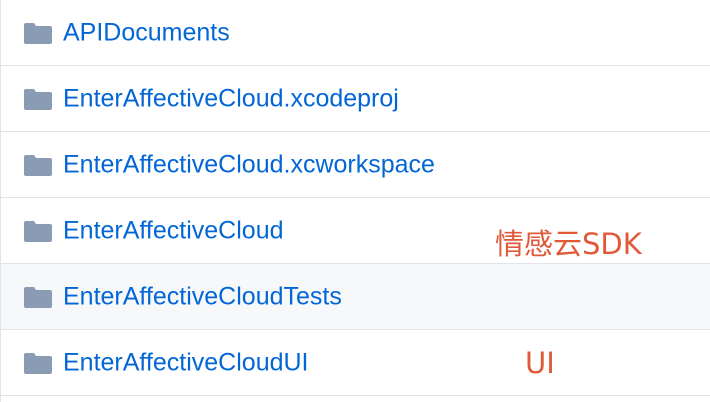 Image resolution: width=710 pixels, height=402 pixels. Describe the element at coordinates (186, 362) in the screenshot. I see `file-link: EnterAffectiveCloudUI` at that location.